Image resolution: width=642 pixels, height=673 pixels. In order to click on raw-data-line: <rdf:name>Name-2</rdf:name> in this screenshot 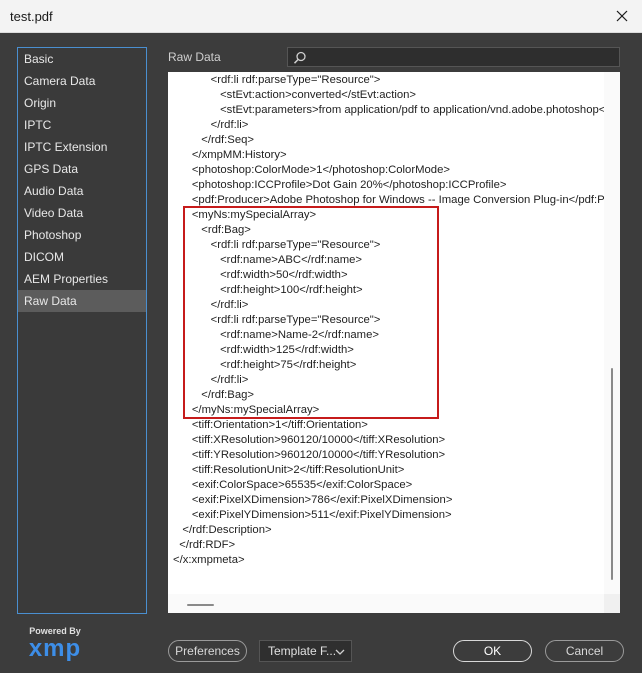, I will do `click(276, 335)`.